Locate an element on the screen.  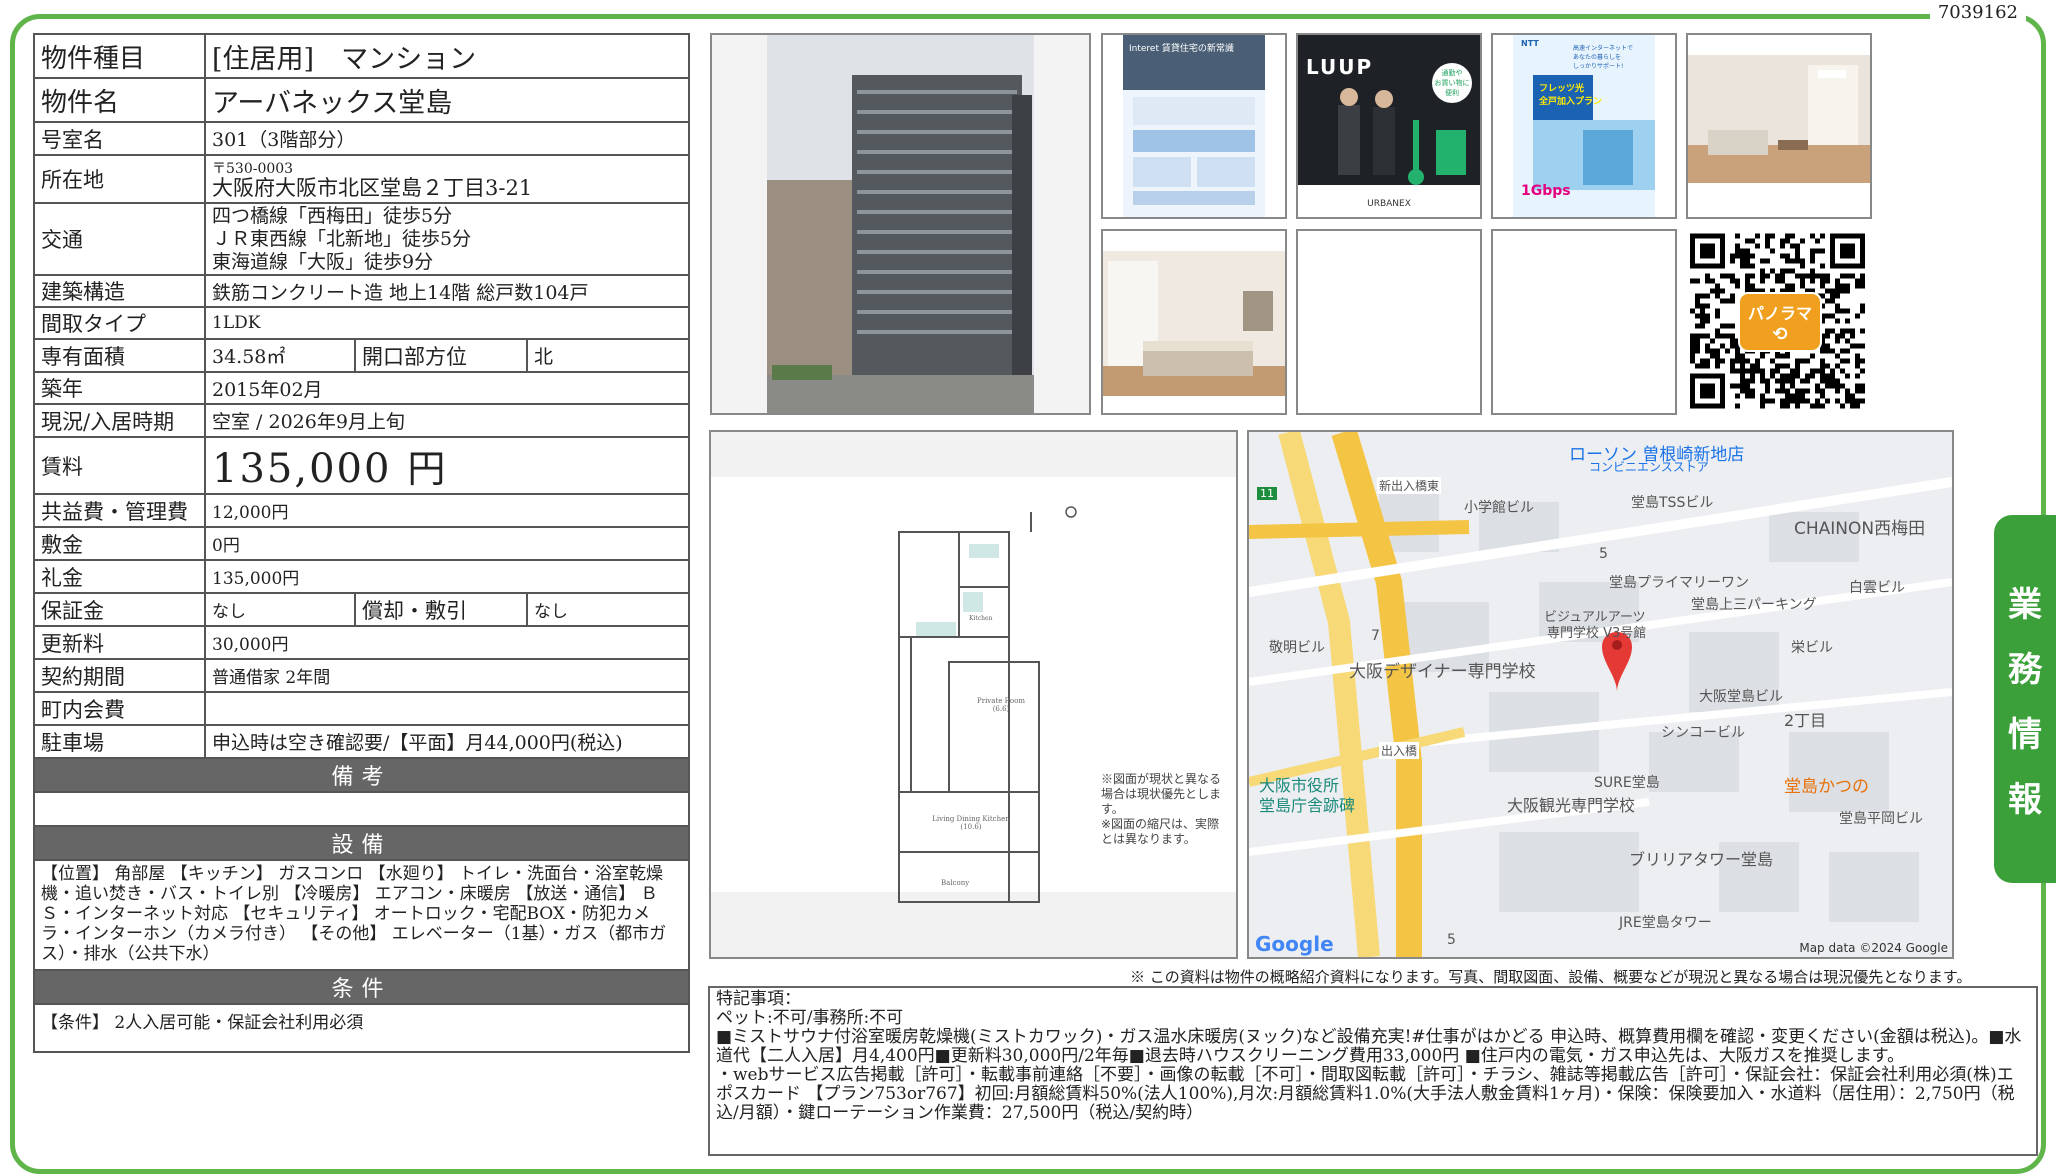
notes-header: 備考 is located at coordinates (361, 775).